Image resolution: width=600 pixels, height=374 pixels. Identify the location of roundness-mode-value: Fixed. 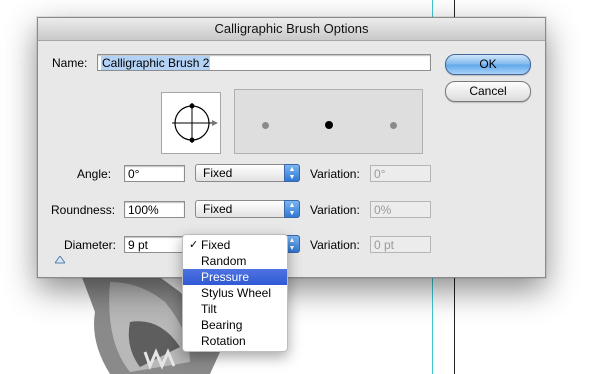
(218, 209).